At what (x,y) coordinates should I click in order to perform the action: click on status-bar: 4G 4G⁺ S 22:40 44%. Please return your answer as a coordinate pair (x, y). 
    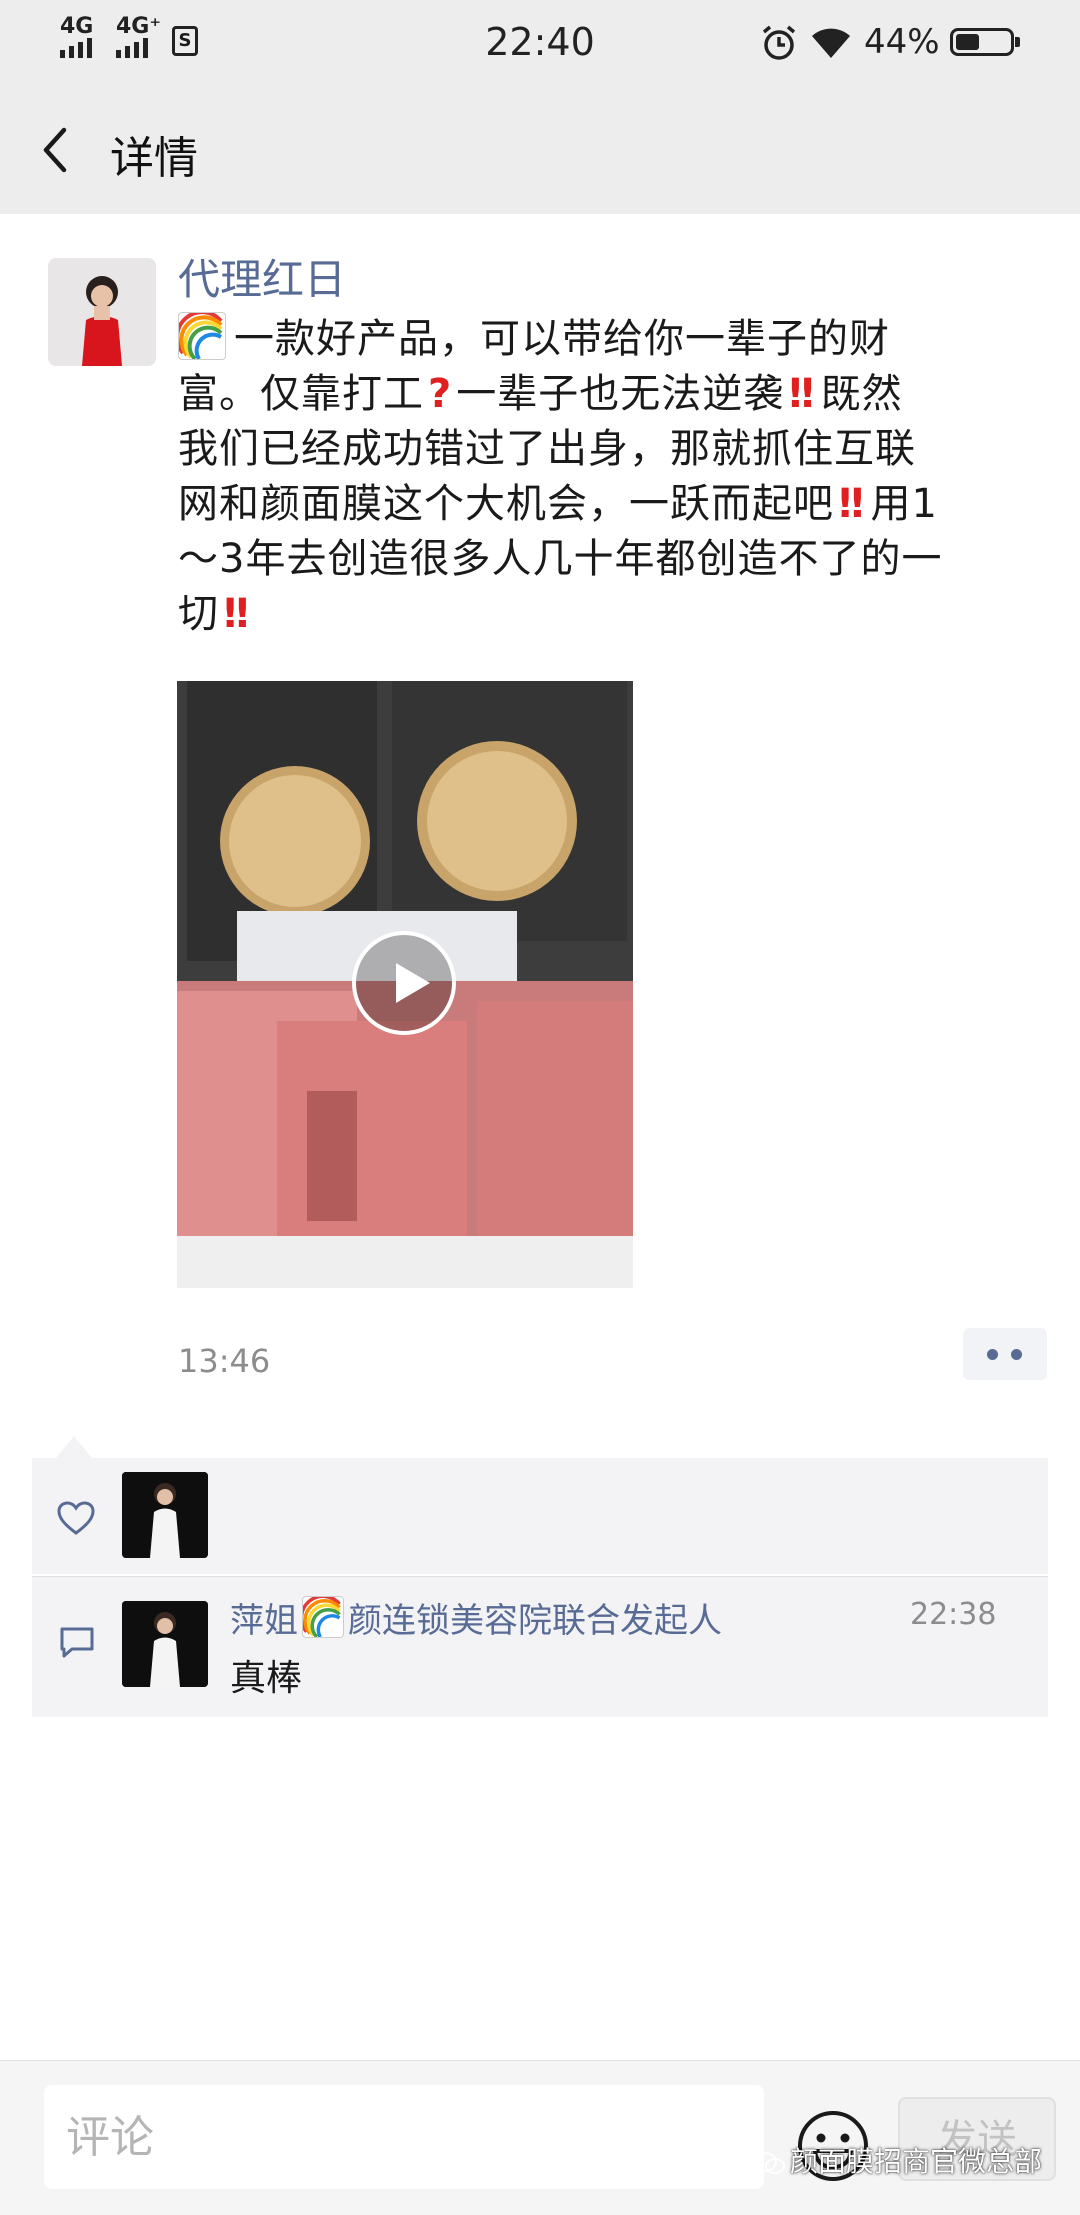
    Looking at the image, I should click on (540, 43).